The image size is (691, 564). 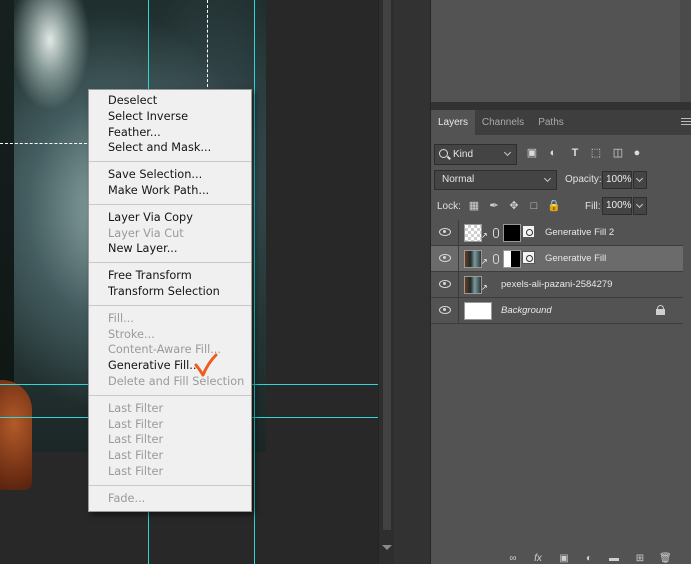 I want to click on layer-style-fx-icon: fx, so click(x=538, y=558).